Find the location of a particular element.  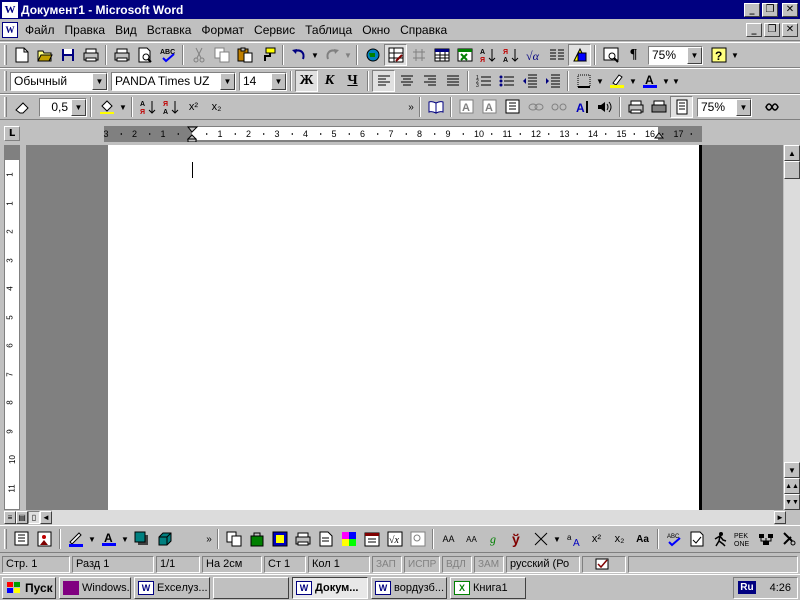

paint-icon is located at coordinates (279, 539).